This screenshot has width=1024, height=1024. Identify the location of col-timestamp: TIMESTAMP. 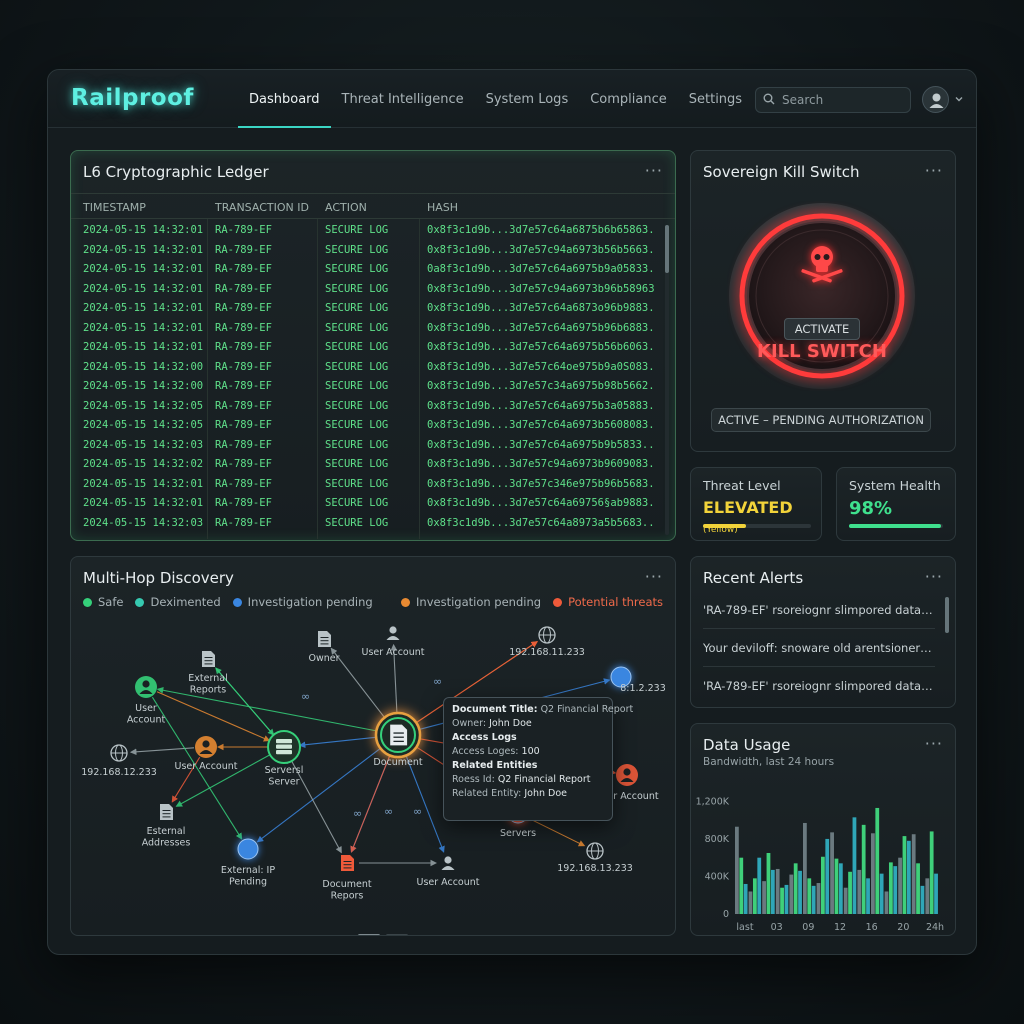
(145, 207).